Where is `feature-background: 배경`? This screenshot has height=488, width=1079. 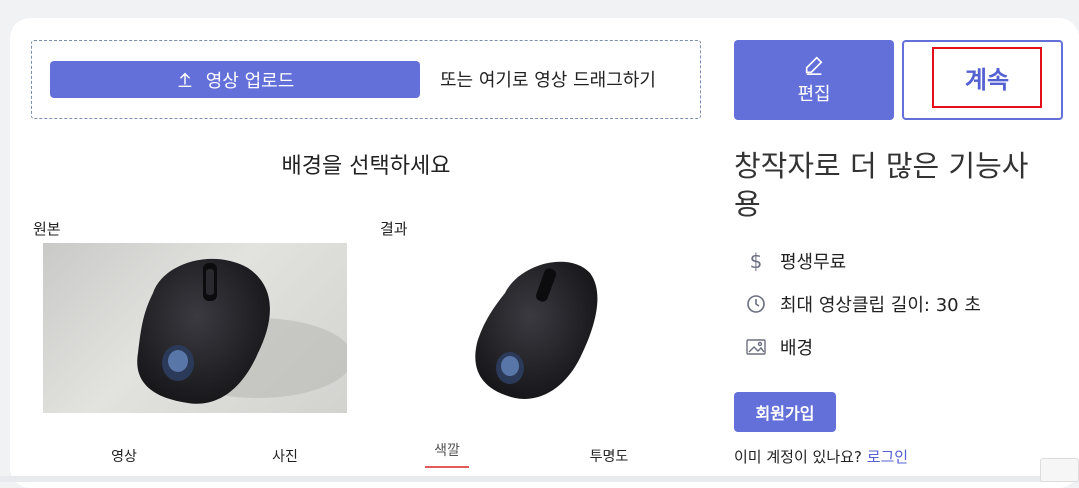 feature-background: 배경 is located at coordinates (779, 347).